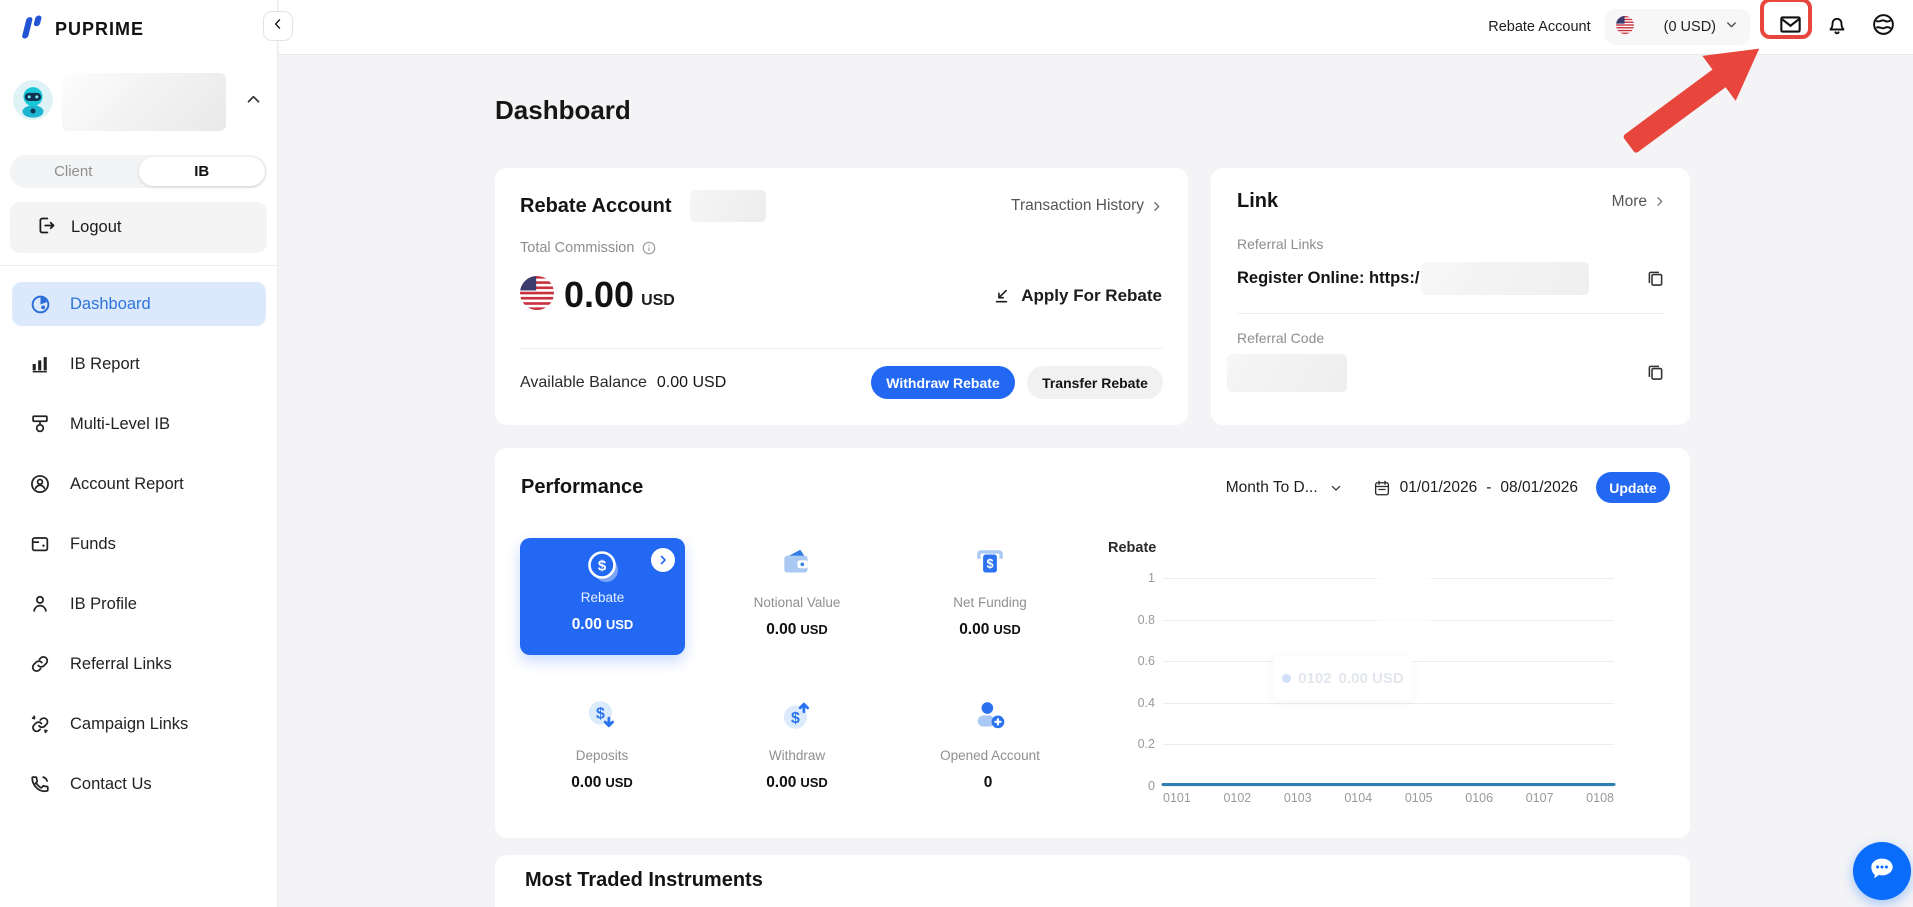 This screenshot has width=1913, height=907. Describe the element at coordinates (111, 783) in the screenshot. I see `sidebar-item-label: Contact Us` at that location.